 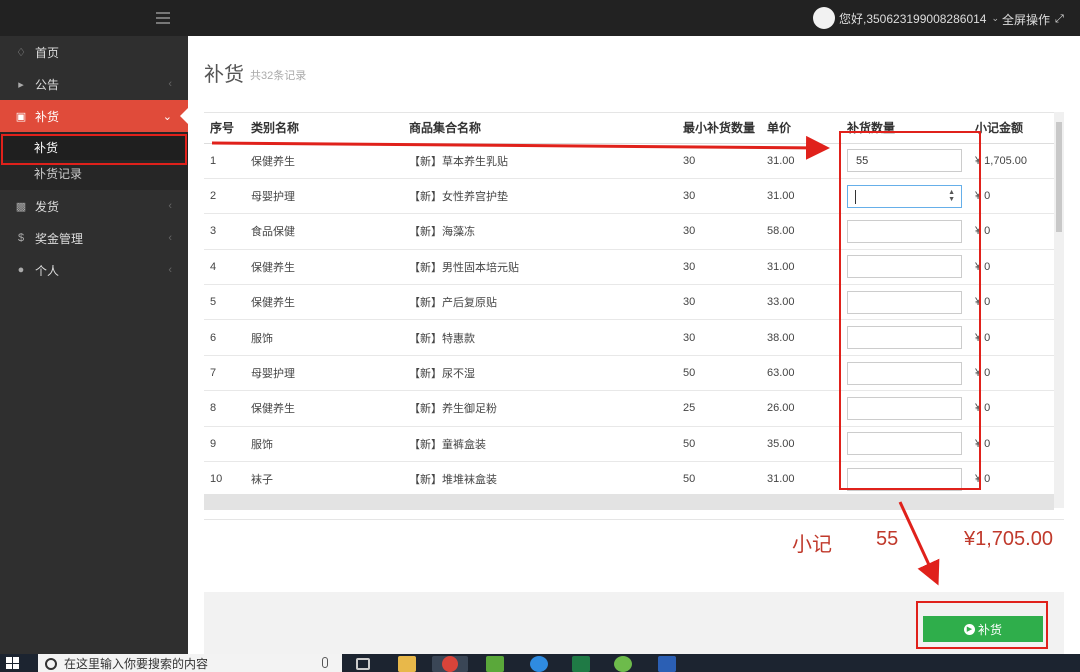 I want to click on table-row: 5 保健养生 【新】产后复原贴 30 33.00 ¥ 0, so click(x=629, y=302).